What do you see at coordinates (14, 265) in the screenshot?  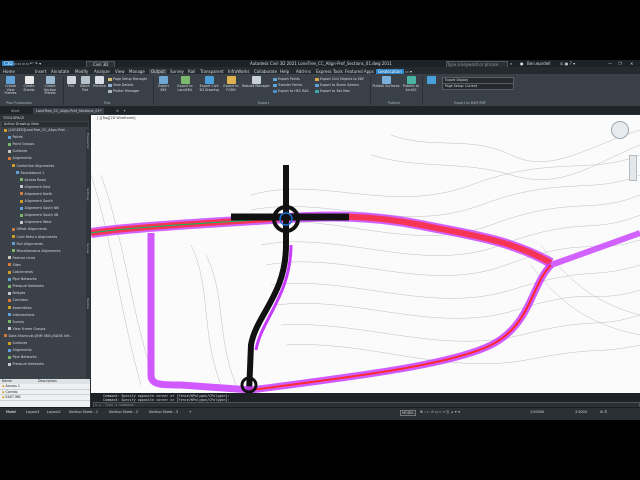 I see `tree-item: Sites` at bounding box center [14, 265].